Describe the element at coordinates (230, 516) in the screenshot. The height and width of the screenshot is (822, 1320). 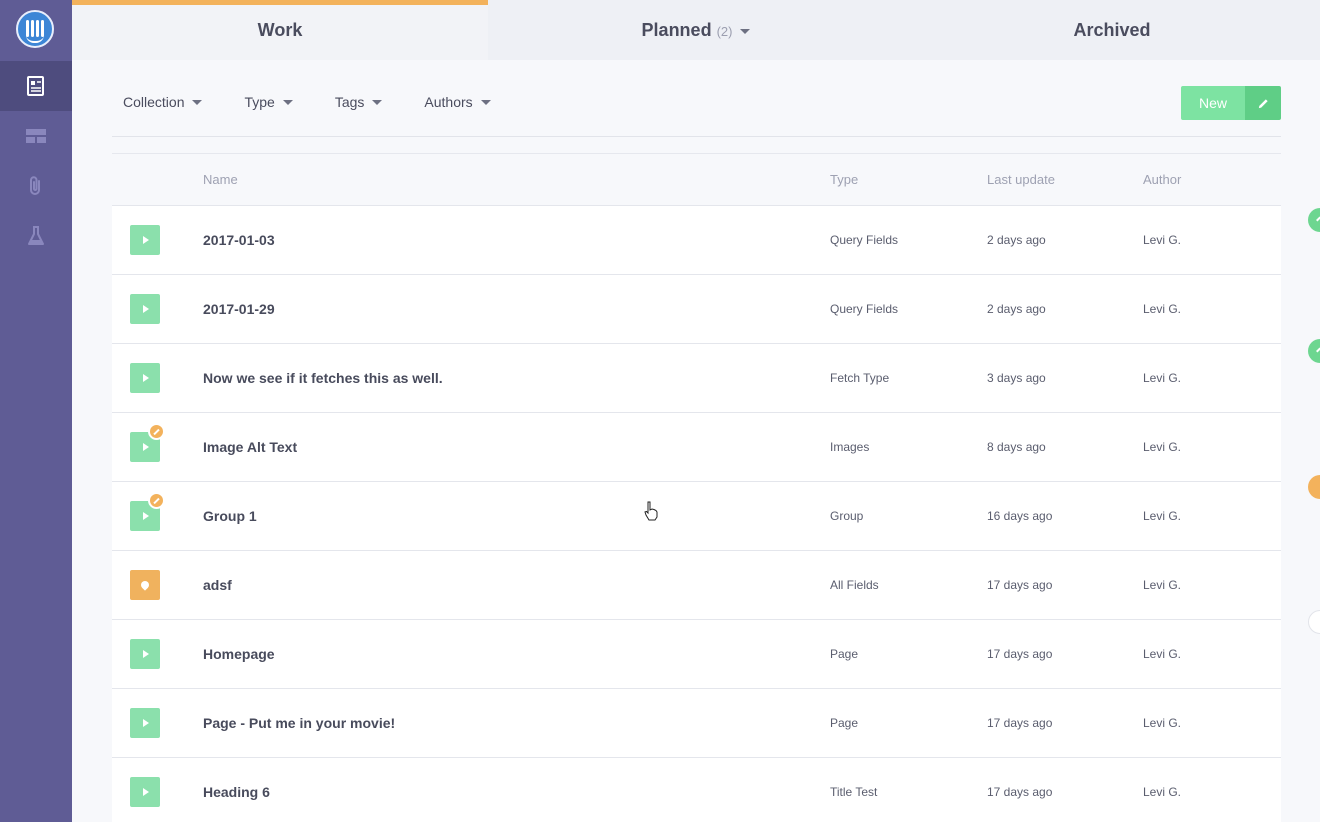
I see `row-name: Group 1` at that location.